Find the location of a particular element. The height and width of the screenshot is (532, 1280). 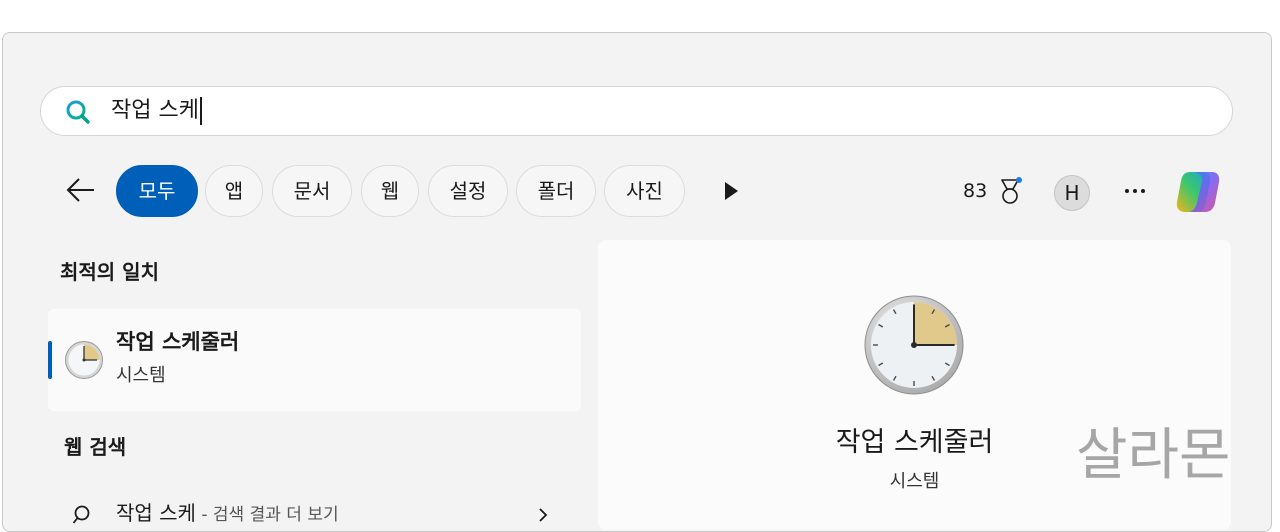

selection-indicator is located at coordinates (50, 360).